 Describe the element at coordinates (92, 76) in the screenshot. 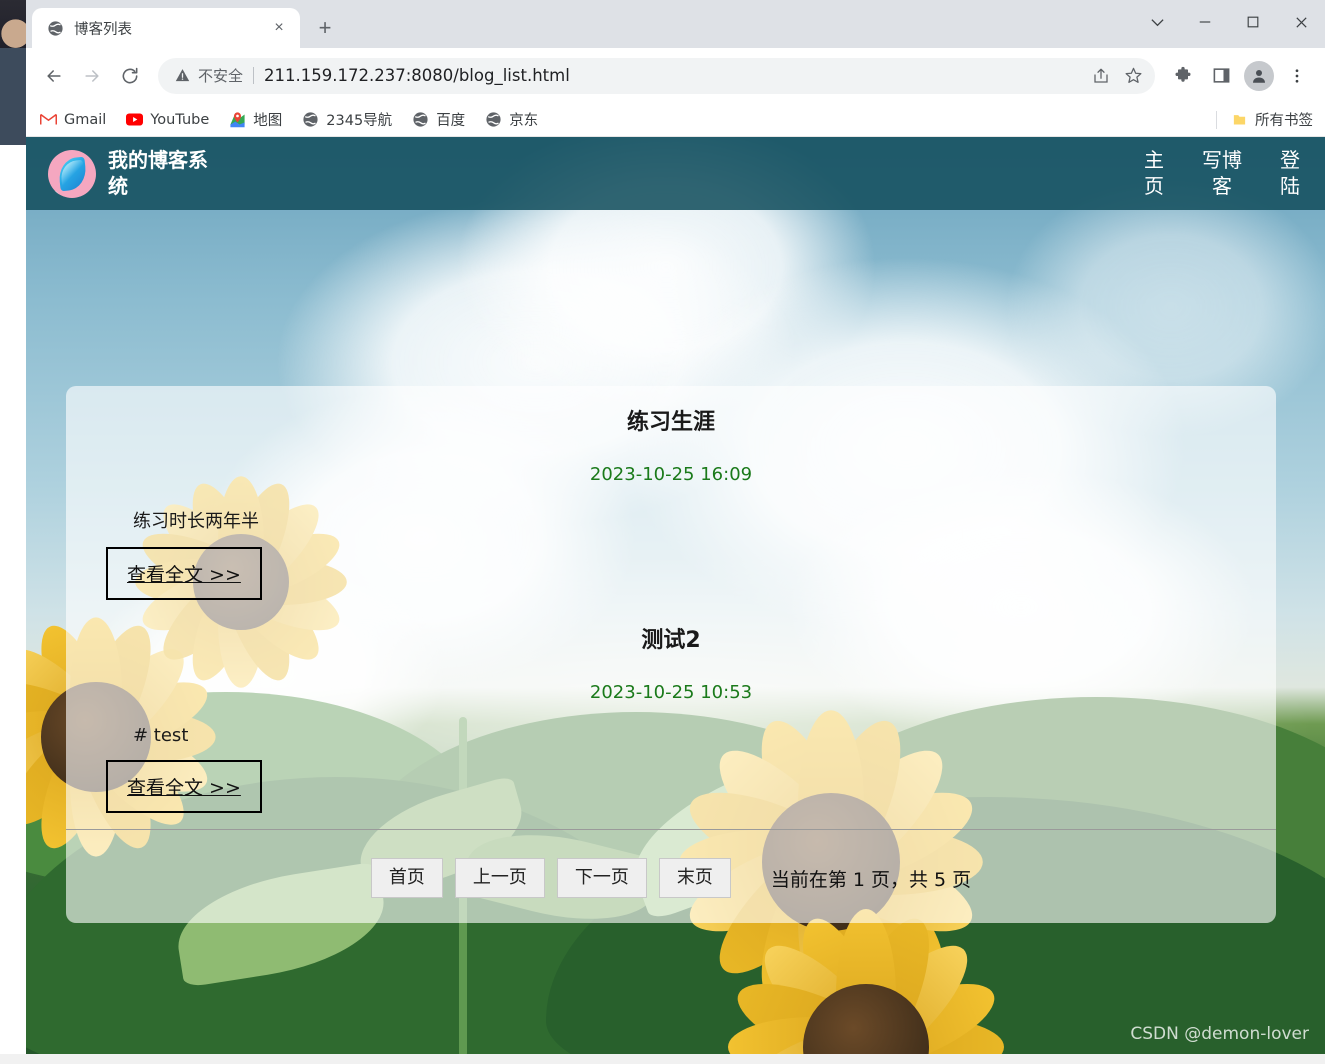

I see `forward-button` at that location.